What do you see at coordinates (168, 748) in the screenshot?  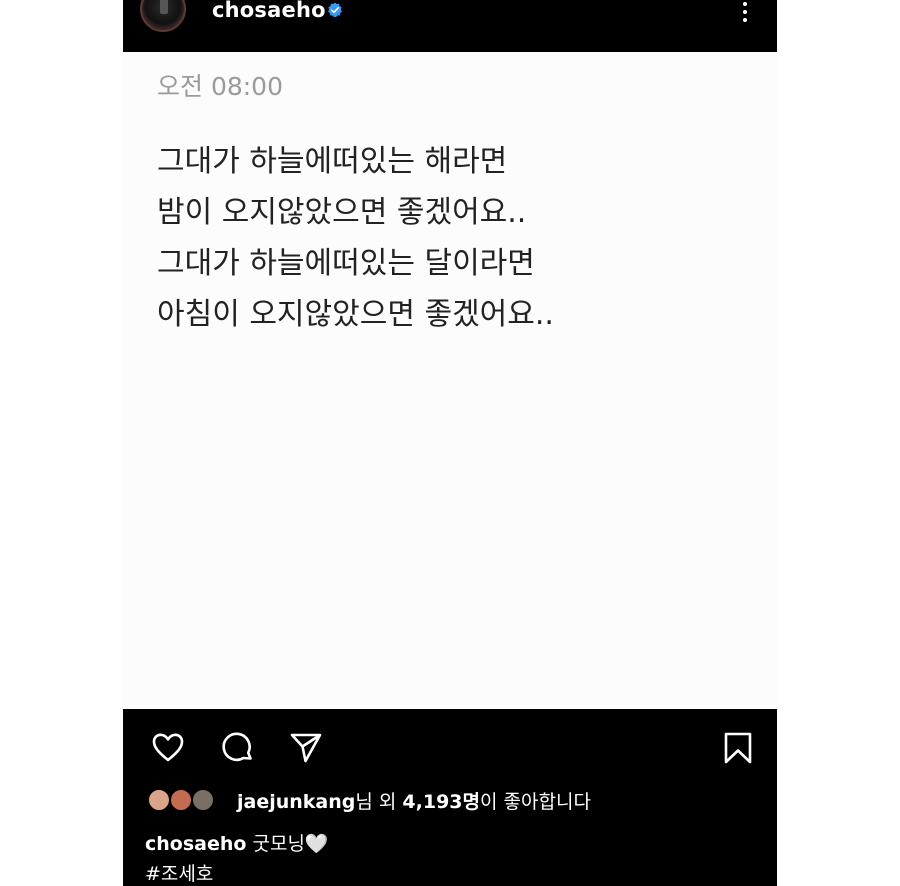 I see `heart-icon` at bounding box center [168, 748].